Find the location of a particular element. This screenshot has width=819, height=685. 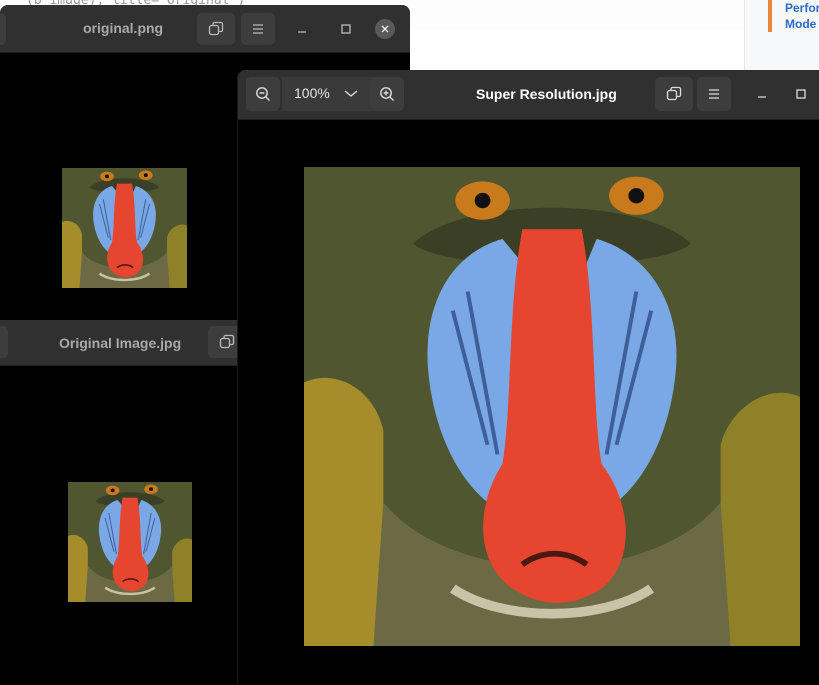

titlebar: 100% Super Resolution.jpg is located at coordinates (528, 95).